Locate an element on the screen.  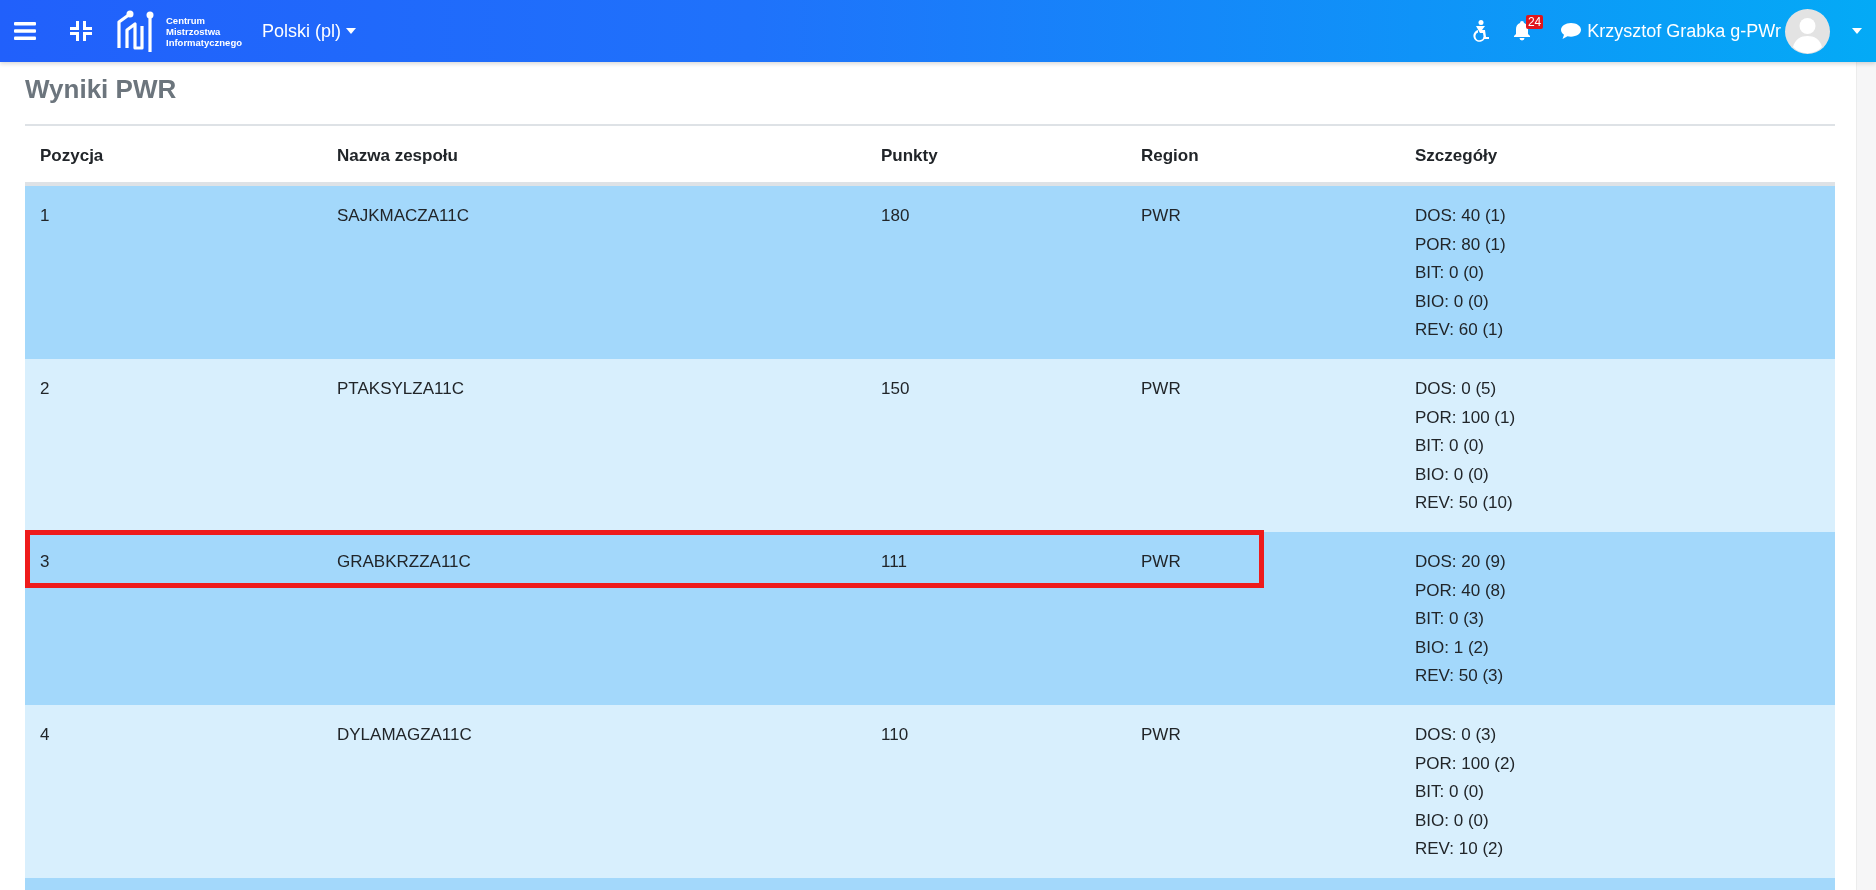
detail-line: POR: 100 (1) is located at coordinates (1465, 417).